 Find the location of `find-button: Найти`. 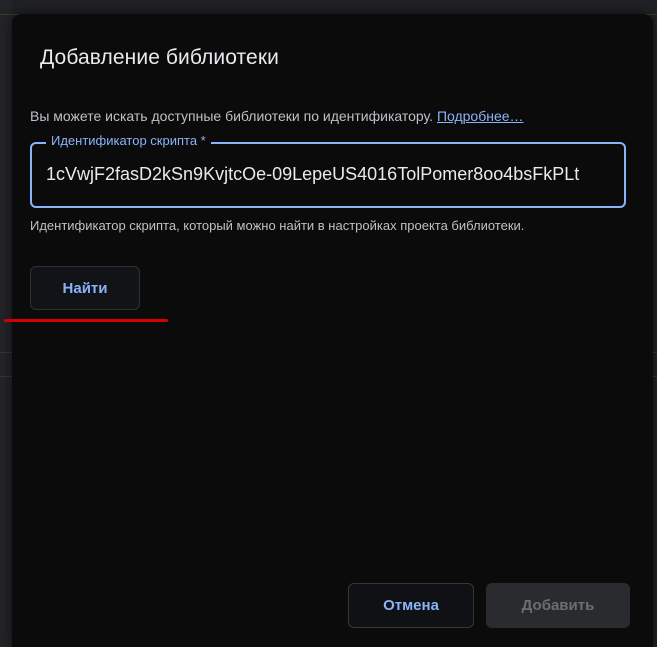

find-button: Найти is located at coordinates (85, 288).